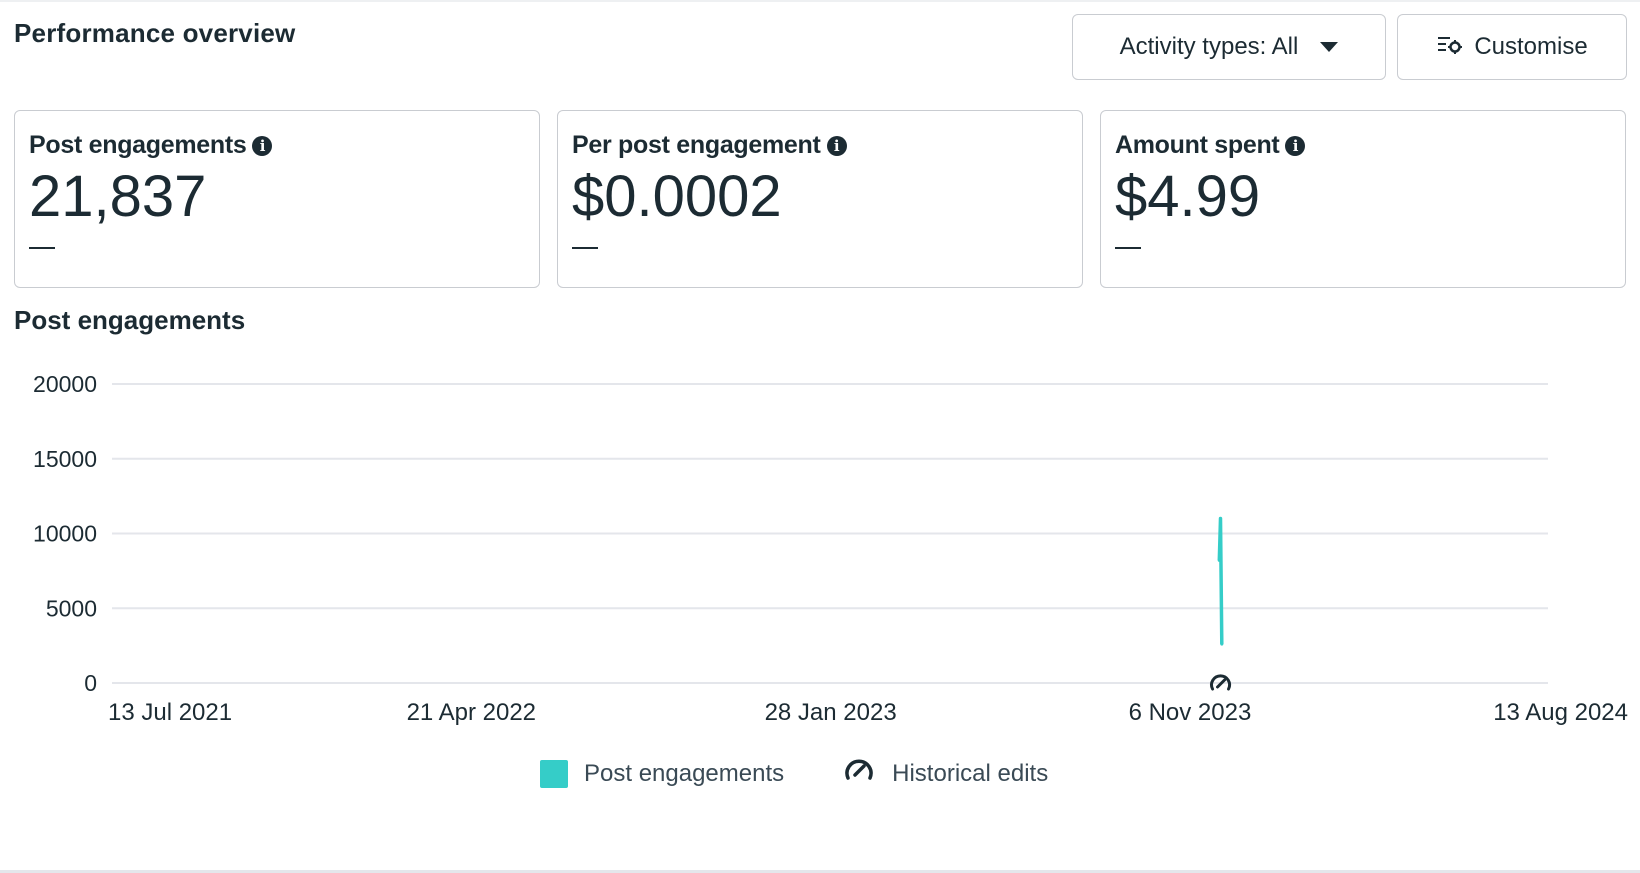  What do you see at coordinates (155, 33) in the screenshot?
I see `page-title: Performance overview` at bounding box center [155, 33].